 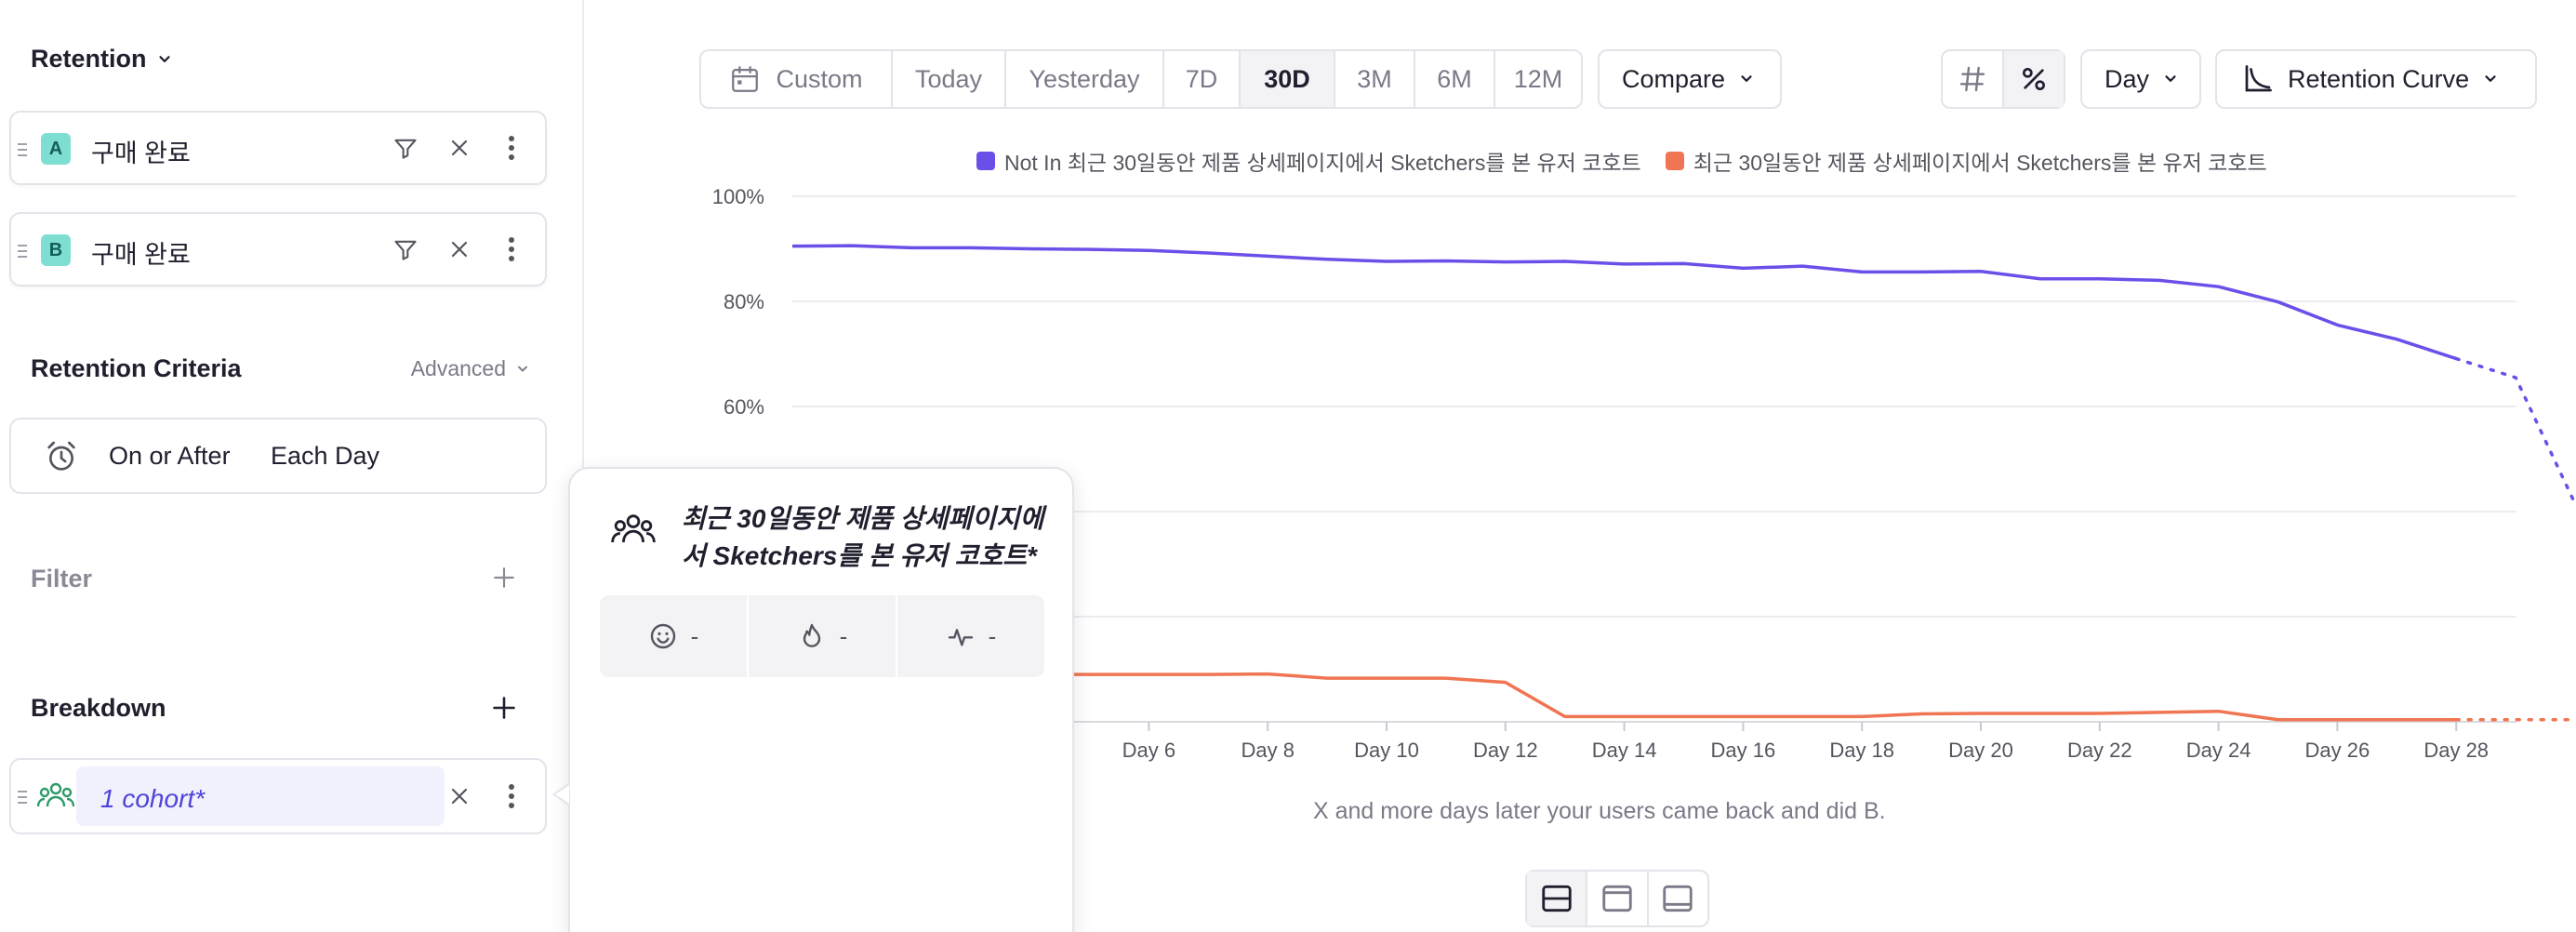 I want to click on x-tick-label: Day 12, so click(x=1505, y=751).